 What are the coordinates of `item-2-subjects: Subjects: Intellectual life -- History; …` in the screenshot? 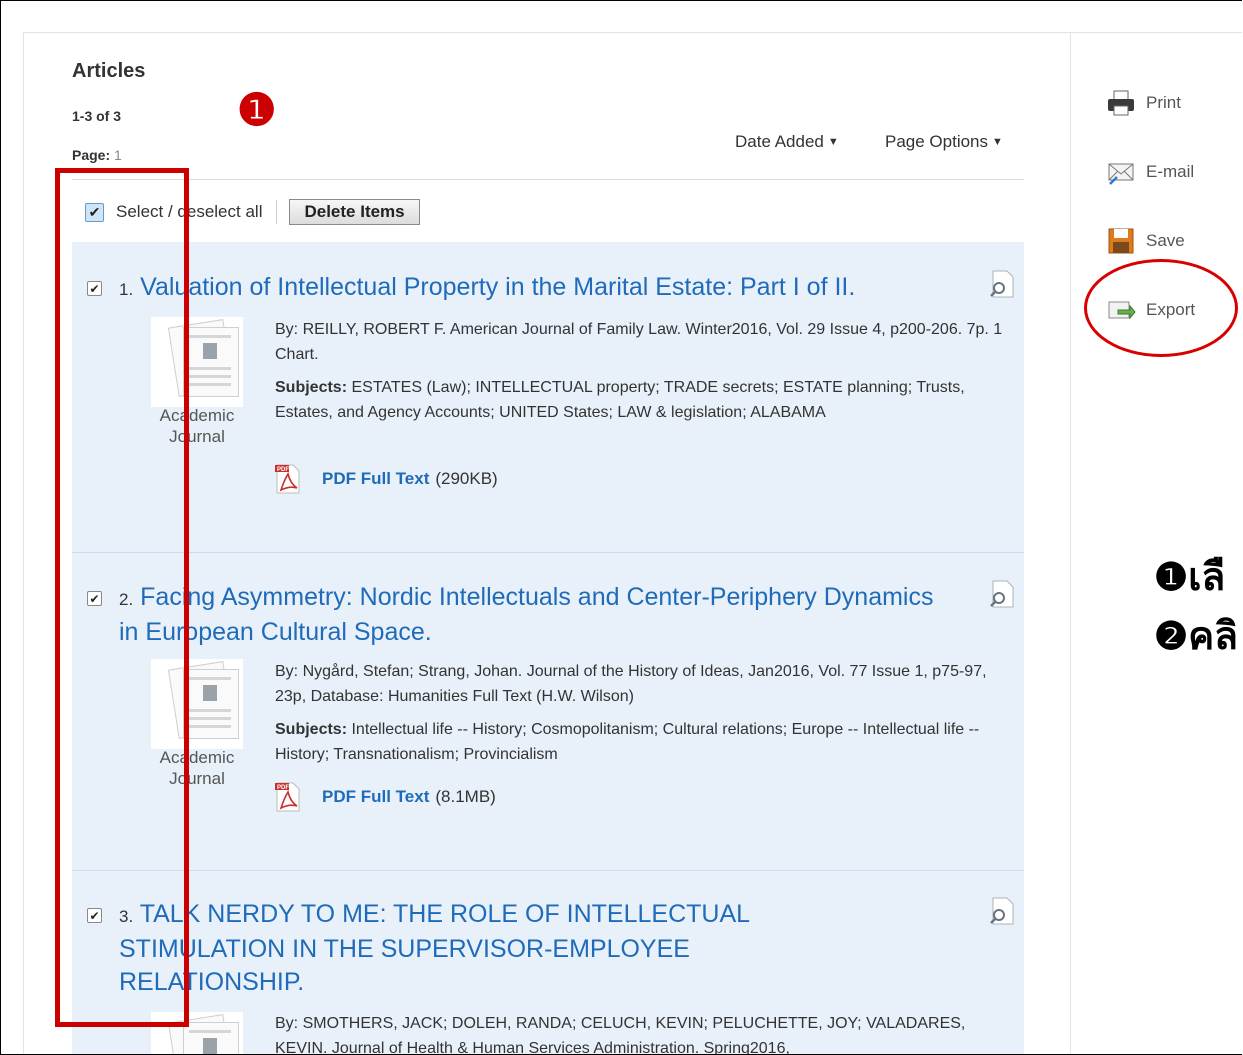 It's located at (627, 742).